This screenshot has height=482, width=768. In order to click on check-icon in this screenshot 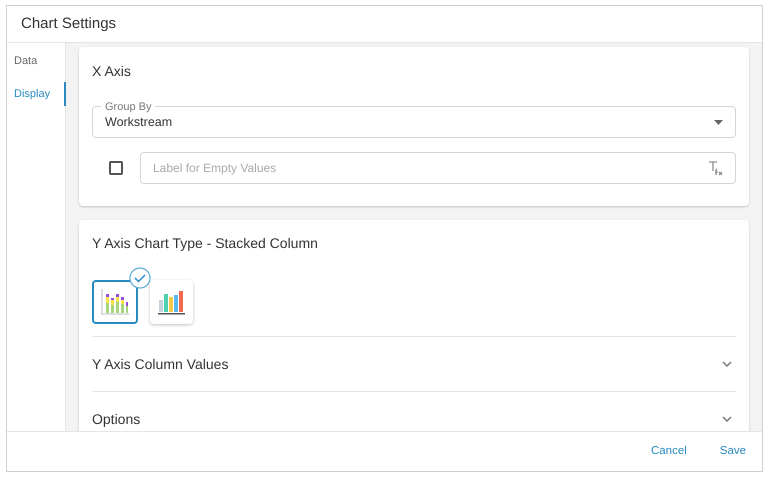, I will do `click(140, 278)`.